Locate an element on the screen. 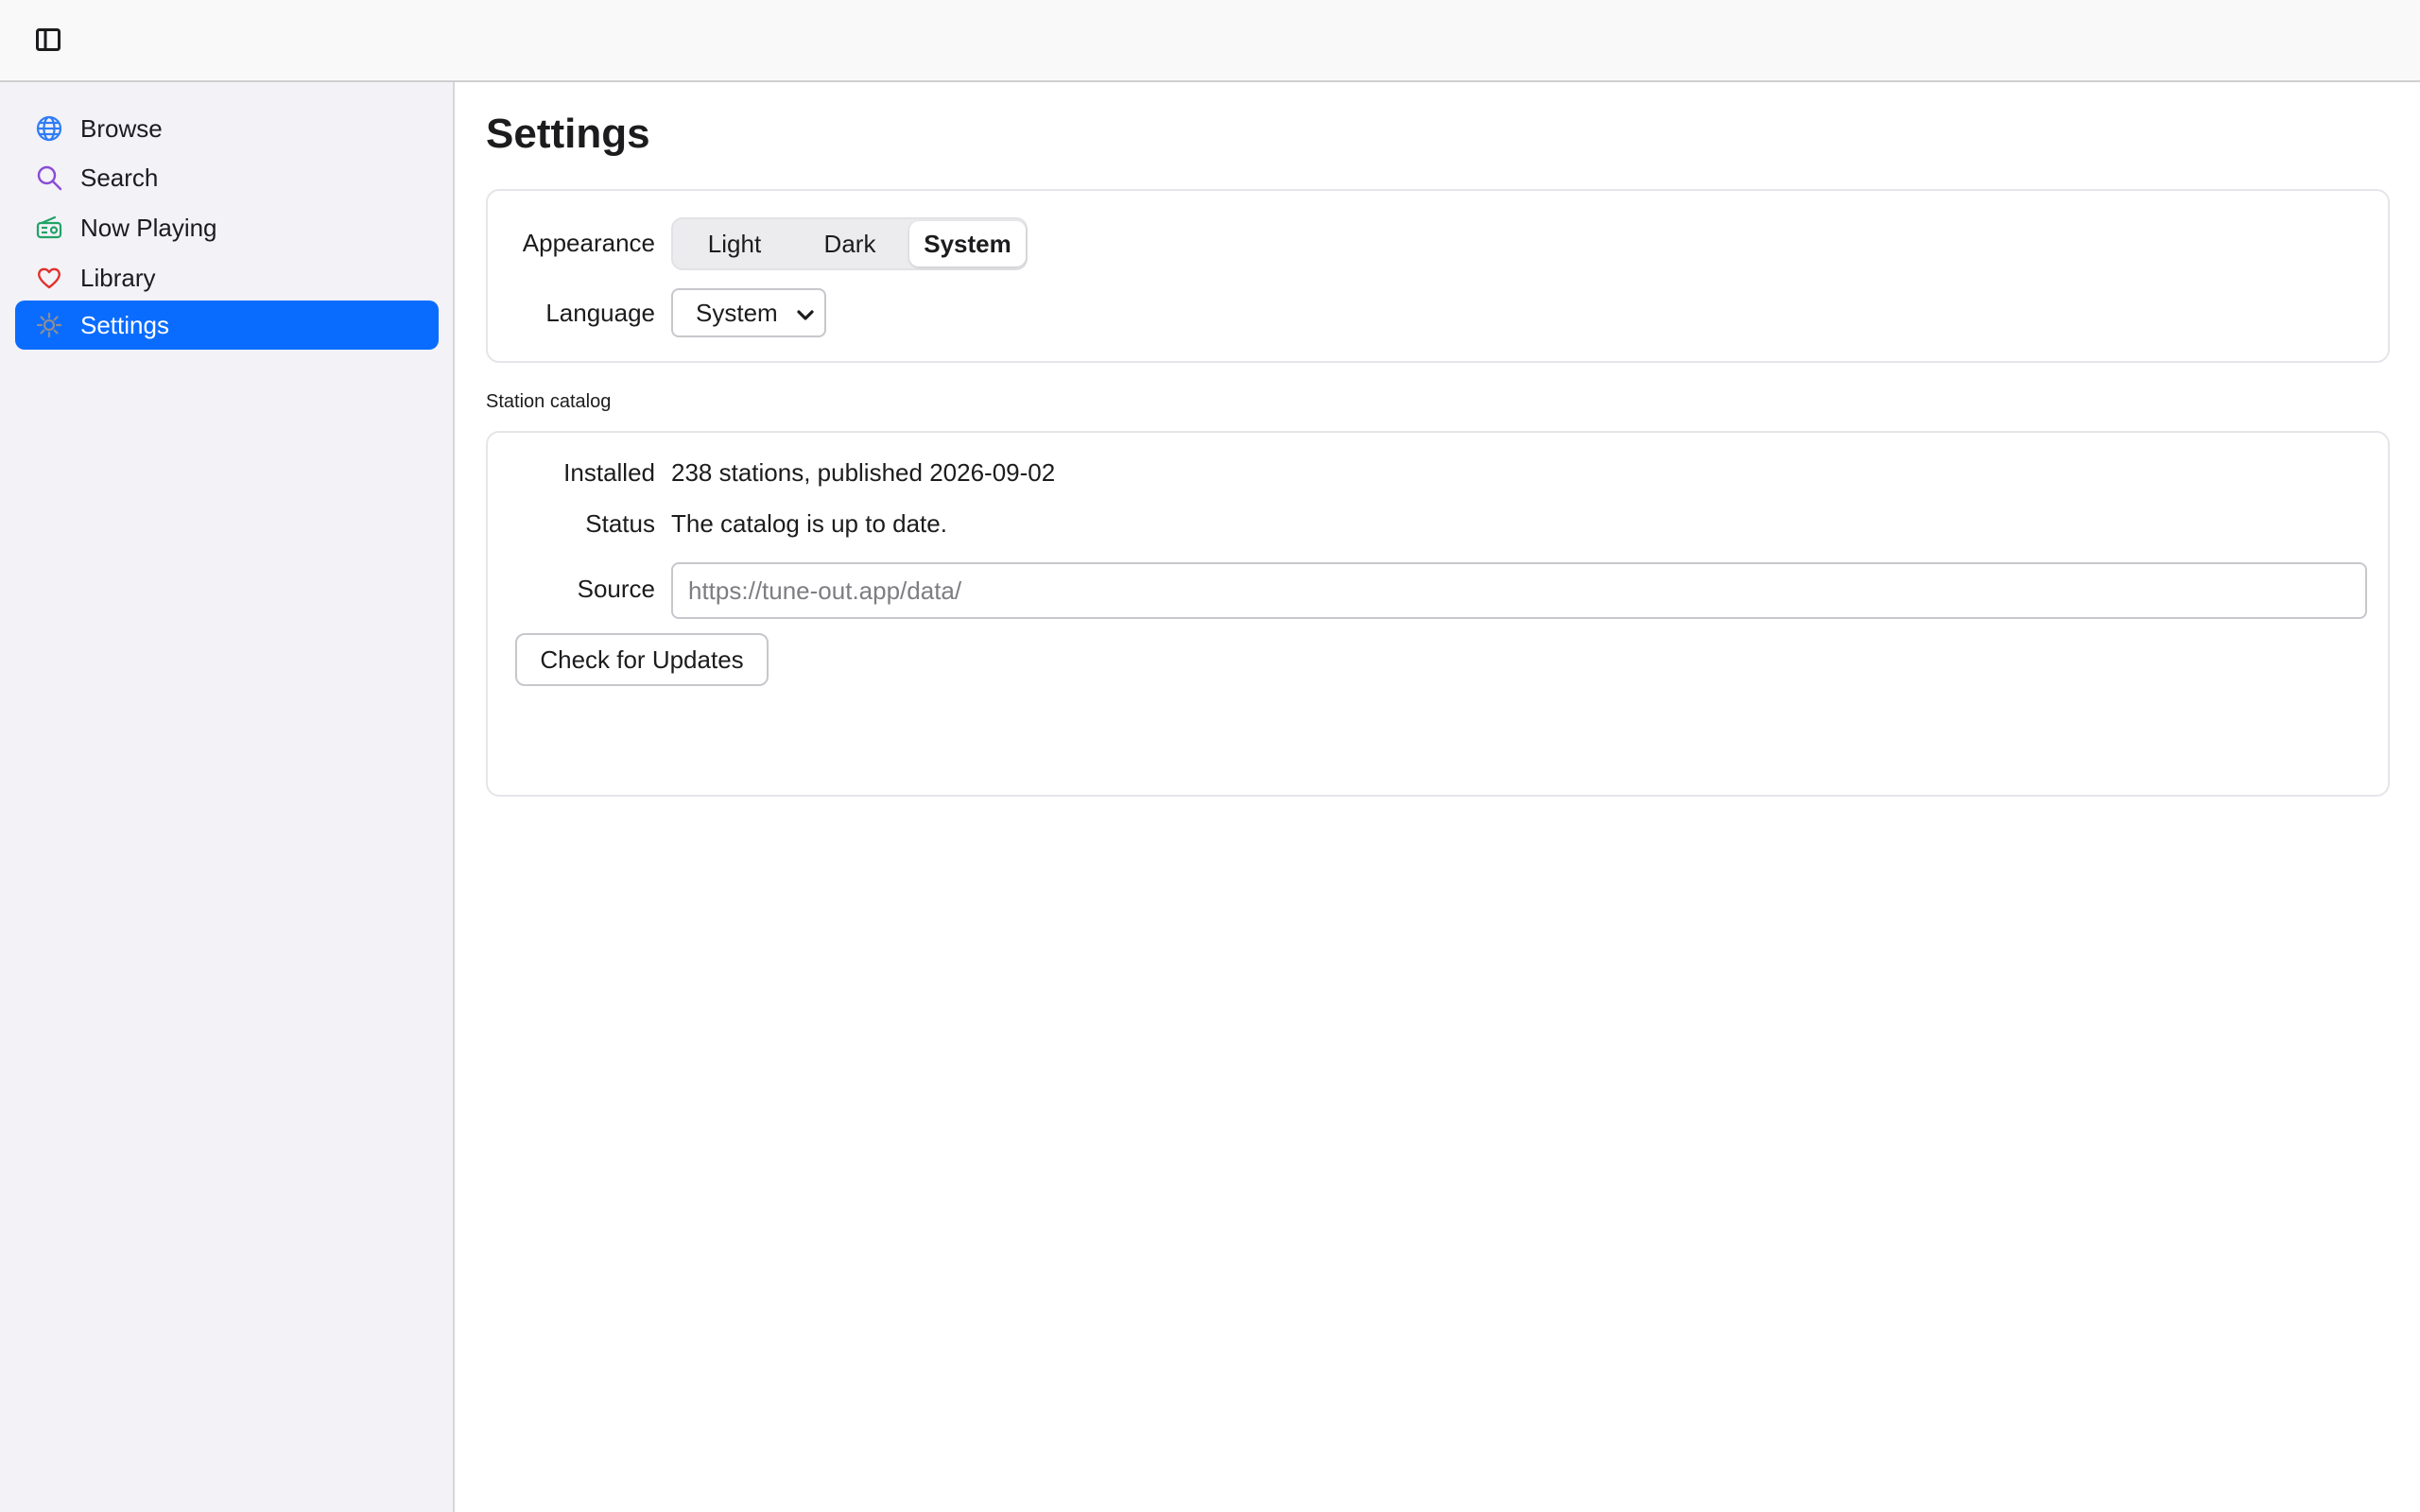 Image resolution: width=2420 pixels, height=1512 pixels. language-label: Language is located at coordinates (600, 313).